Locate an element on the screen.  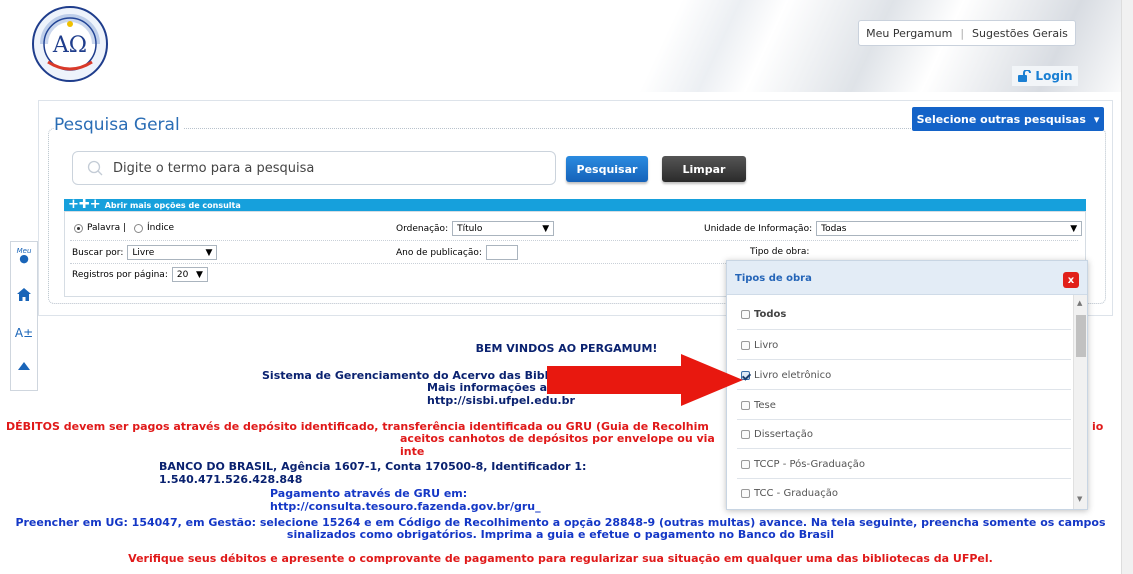
home-icon is located at coordinates (24, 294).